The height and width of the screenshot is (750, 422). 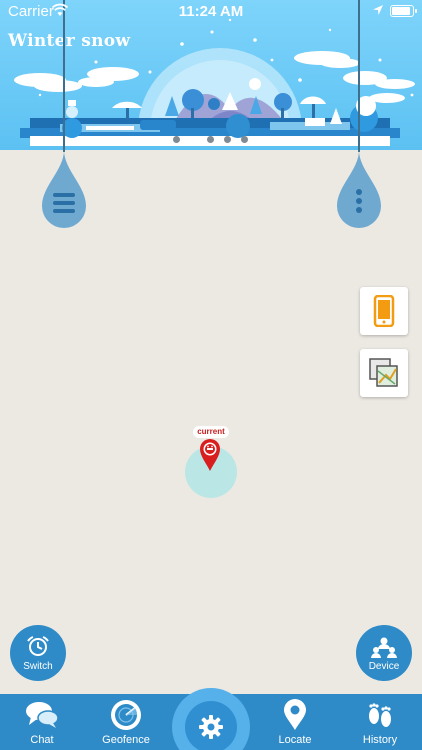 I want to click on drop-string-right, so click(x=359, y=76).